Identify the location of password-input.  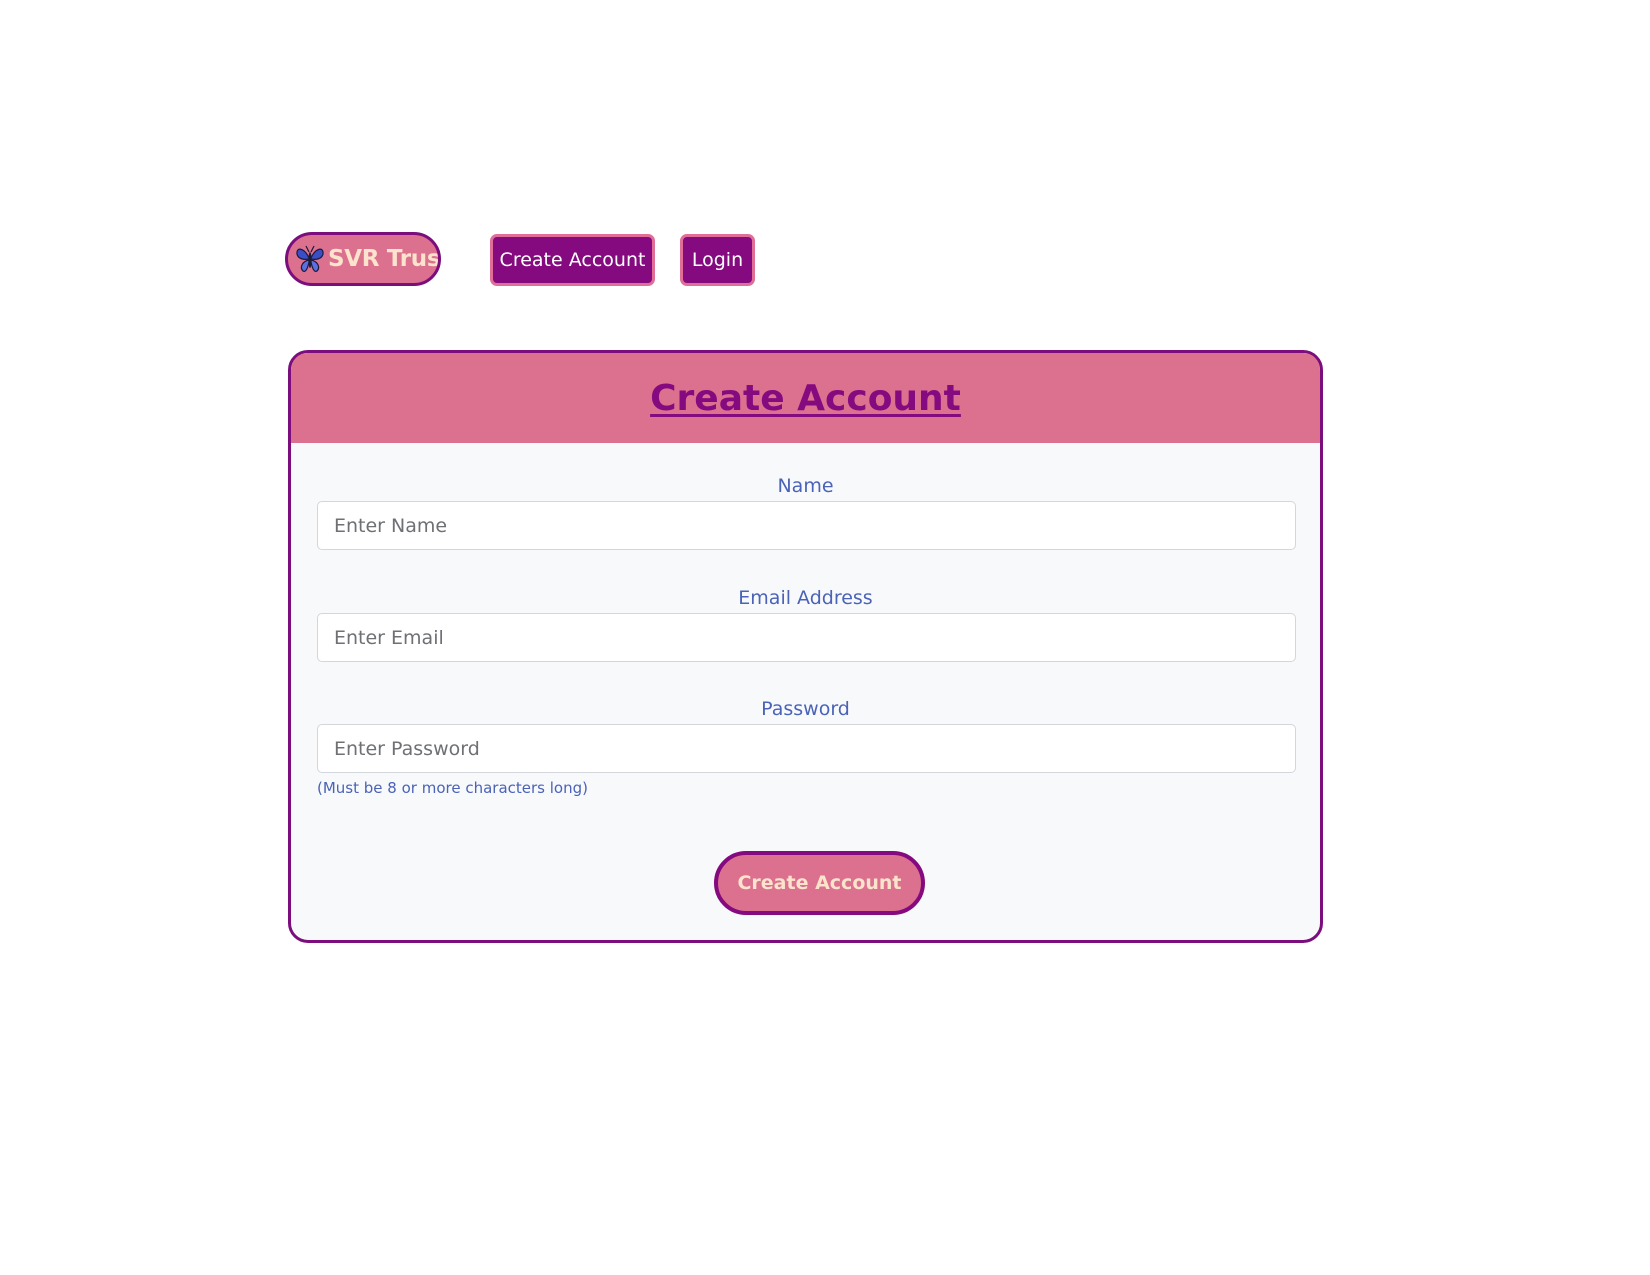
(806, 748).